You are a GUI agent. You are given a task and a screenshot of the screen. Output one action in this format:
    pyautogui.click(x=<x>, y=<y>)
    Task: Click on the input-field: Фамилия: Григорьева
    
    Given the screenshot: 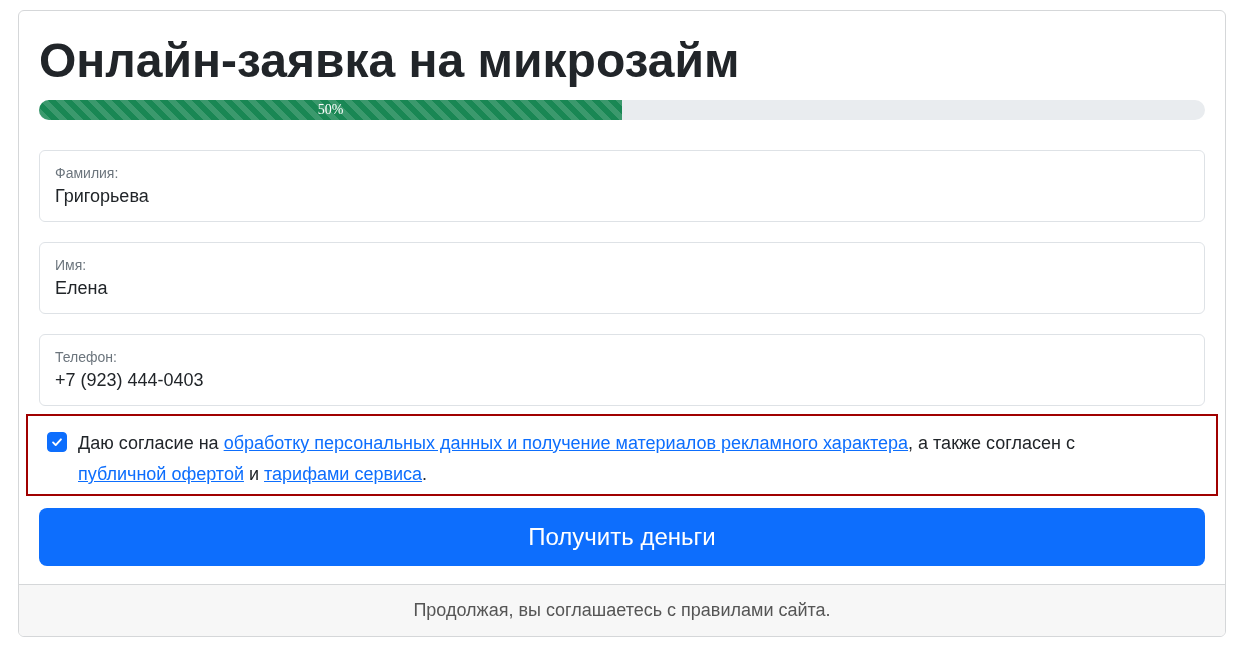 What is the action you would take?
    pyautogui.click(x=622, y=186)
    